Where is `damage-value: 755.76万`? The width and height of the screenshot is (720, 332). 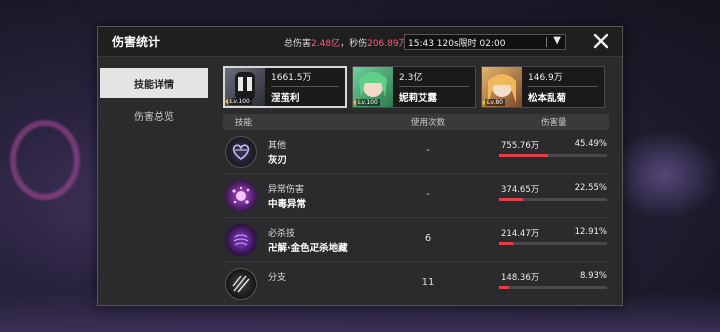 damage-value: 755.76万 is located at coordinates (520, 146).